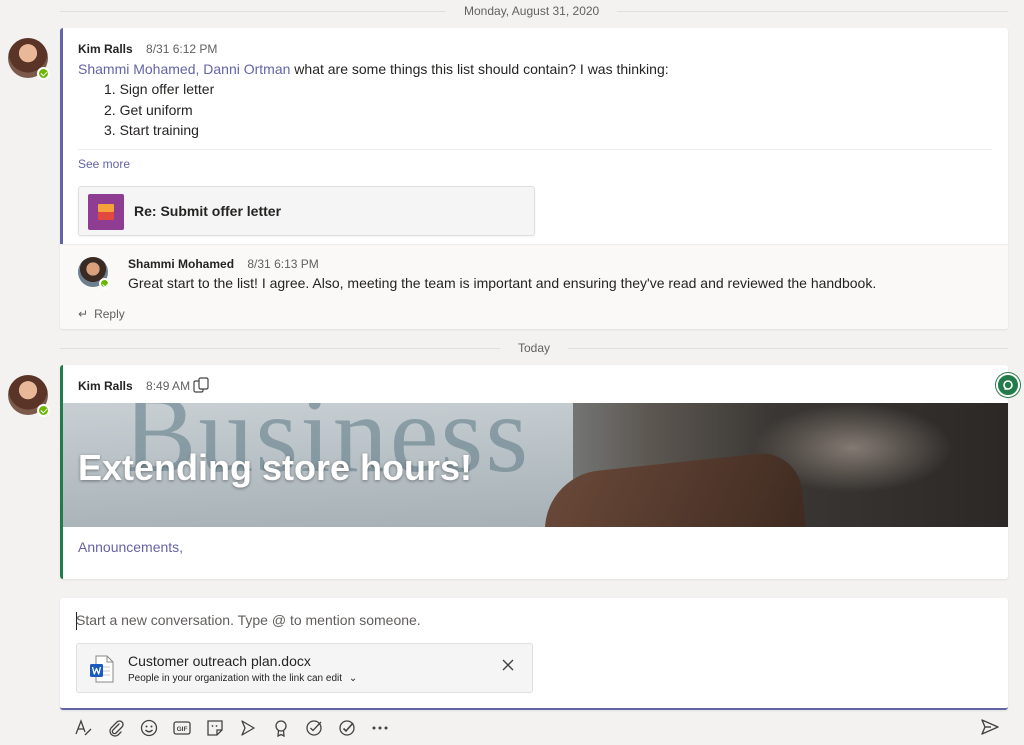  I want to click on loop-badge-icon, so click(1008, 385).